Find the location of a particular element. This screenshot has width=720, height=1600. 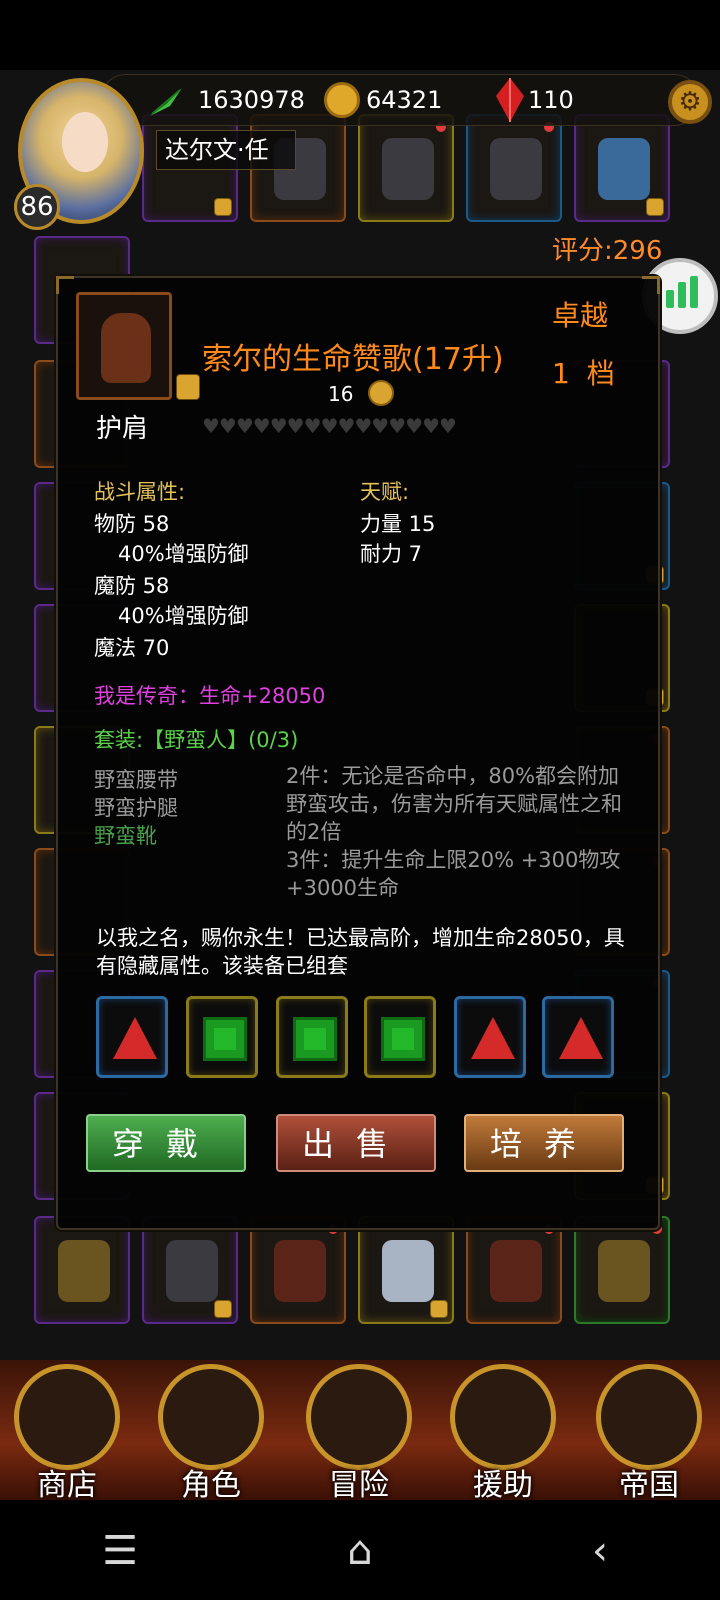

system-nav-bar: ☰ ⌂ ‹ is located at coordinates (360, 1550).